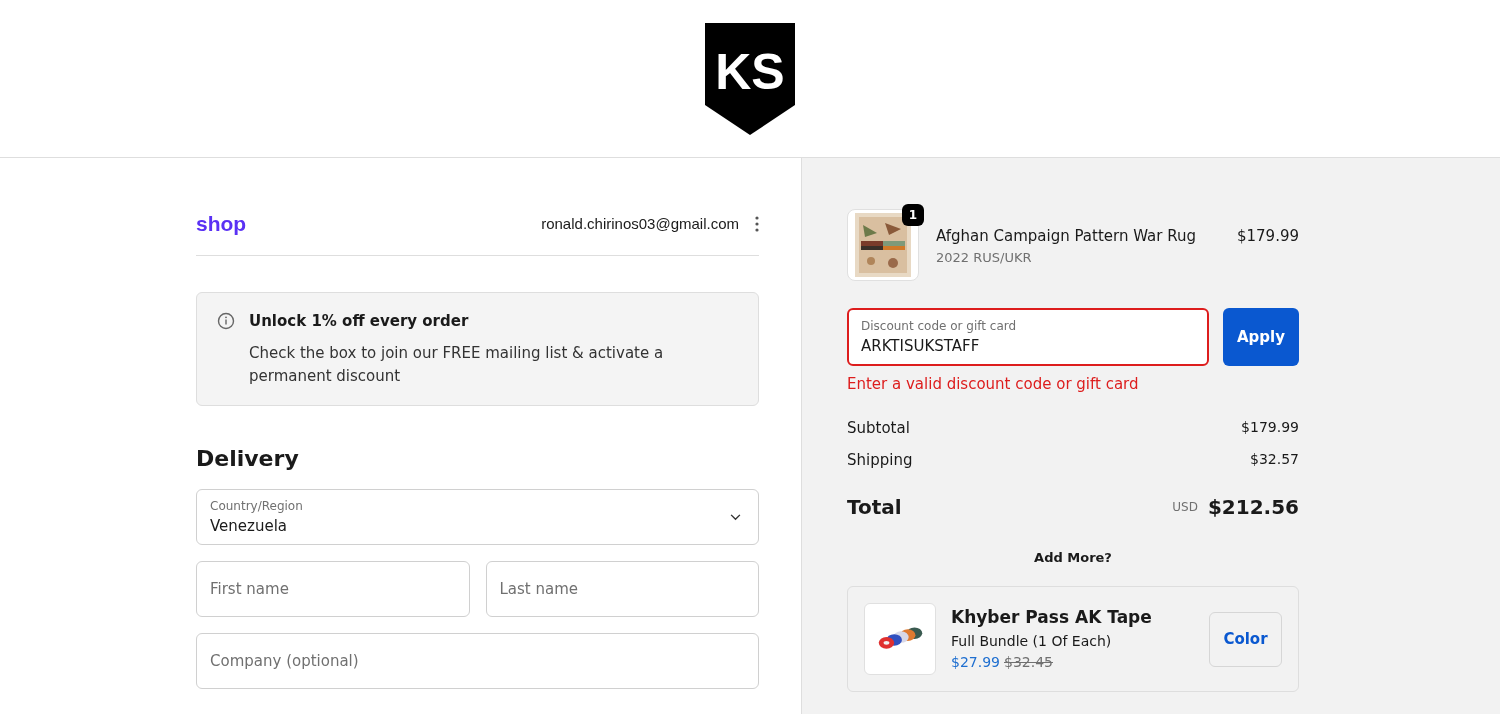 The height and width of the screenshot is (714, 1500). What do you see at coordinates (1073, 557) in the screenshot?
I see `upsell-heading: Add More?` at bounding box center [1073, 557].